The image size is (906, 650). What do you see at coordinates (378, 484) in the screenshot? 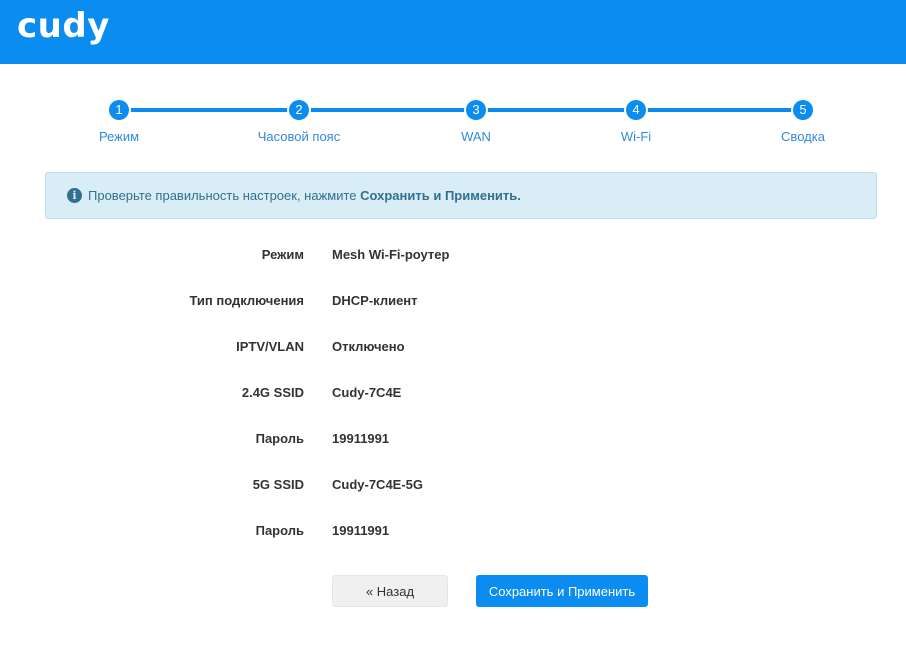
I see `summary-value: Cudy-7C4E-5G` at bounding box center [378, 484].